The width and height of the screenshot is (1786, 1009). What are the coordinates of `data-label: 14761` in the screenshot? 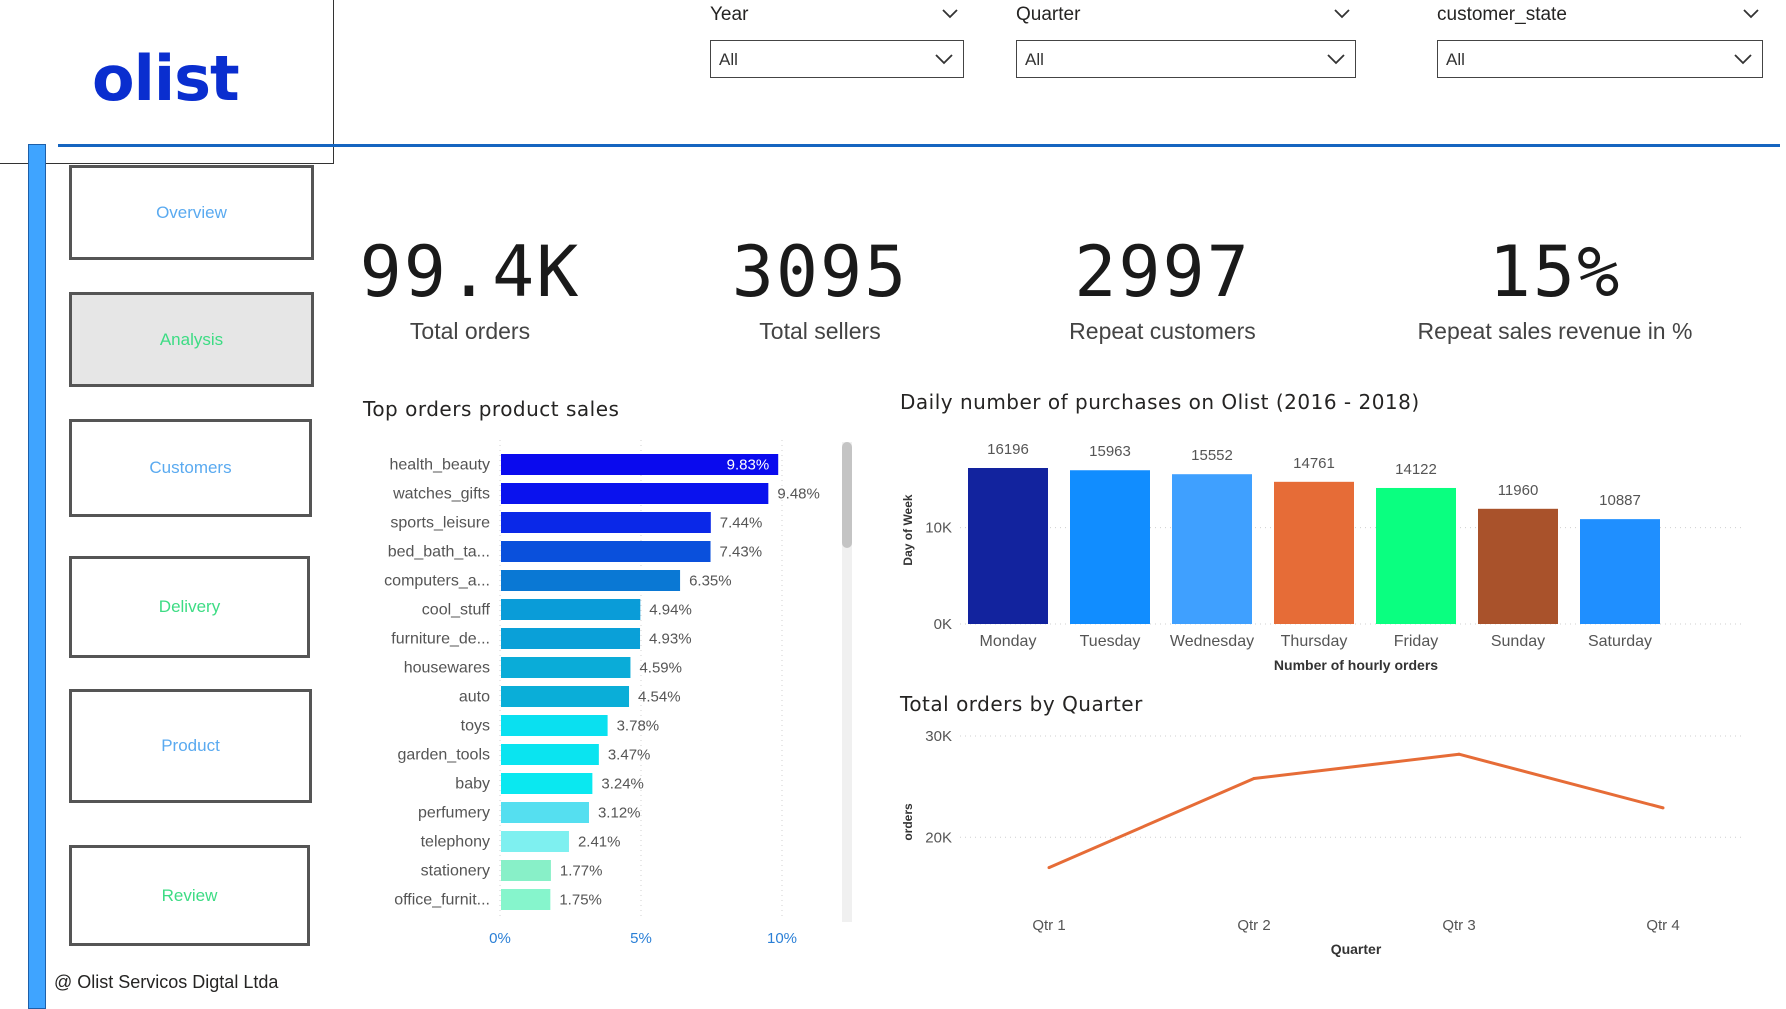 It's located at (1314, 463).